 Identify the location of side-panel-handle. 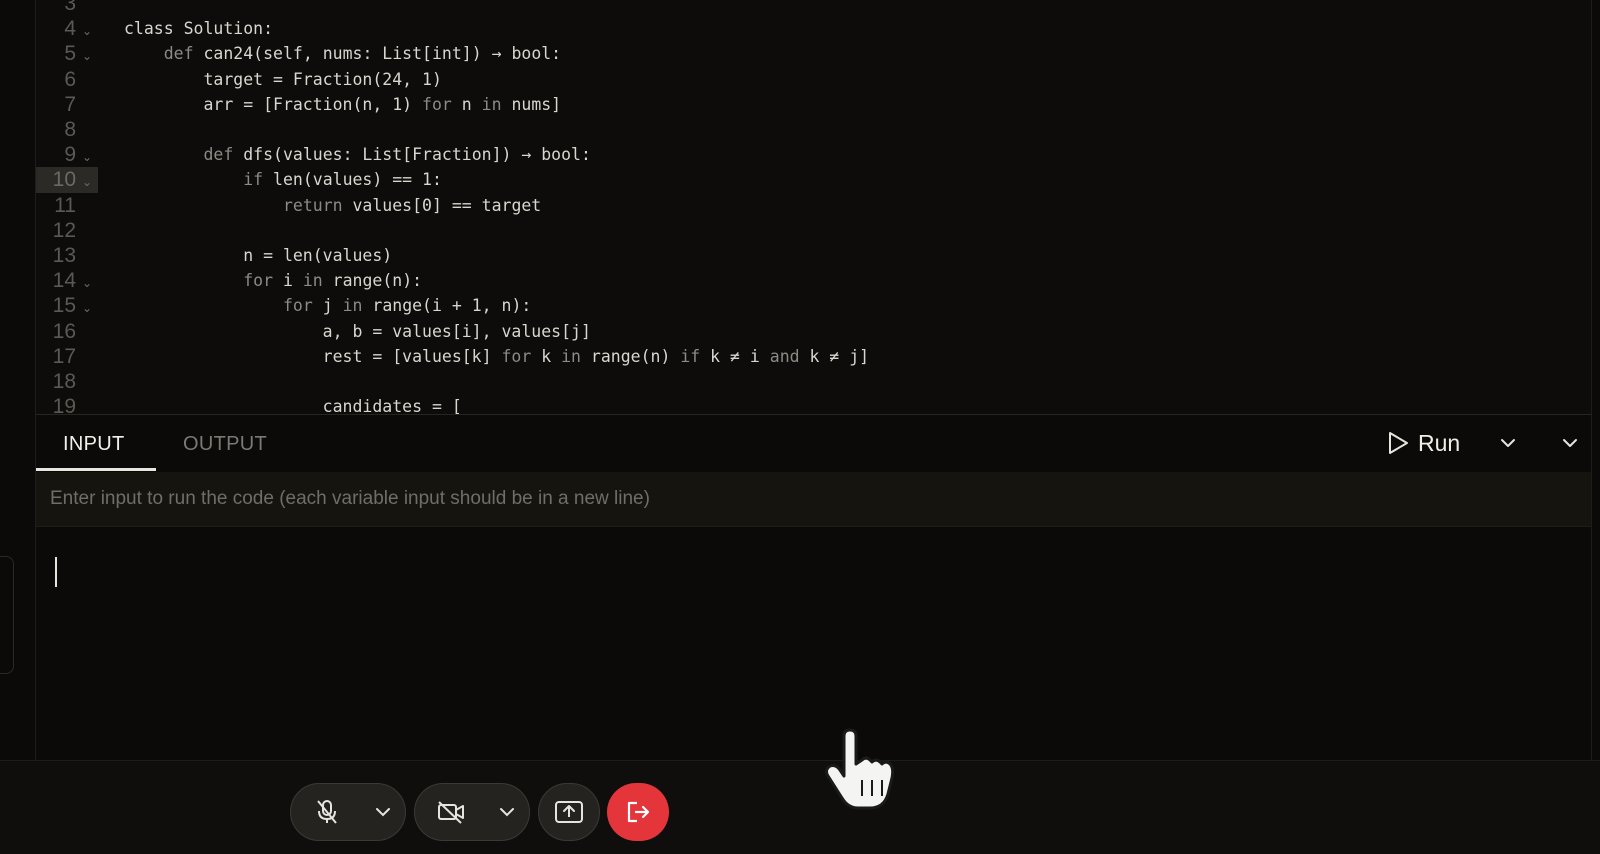
(7, 615).